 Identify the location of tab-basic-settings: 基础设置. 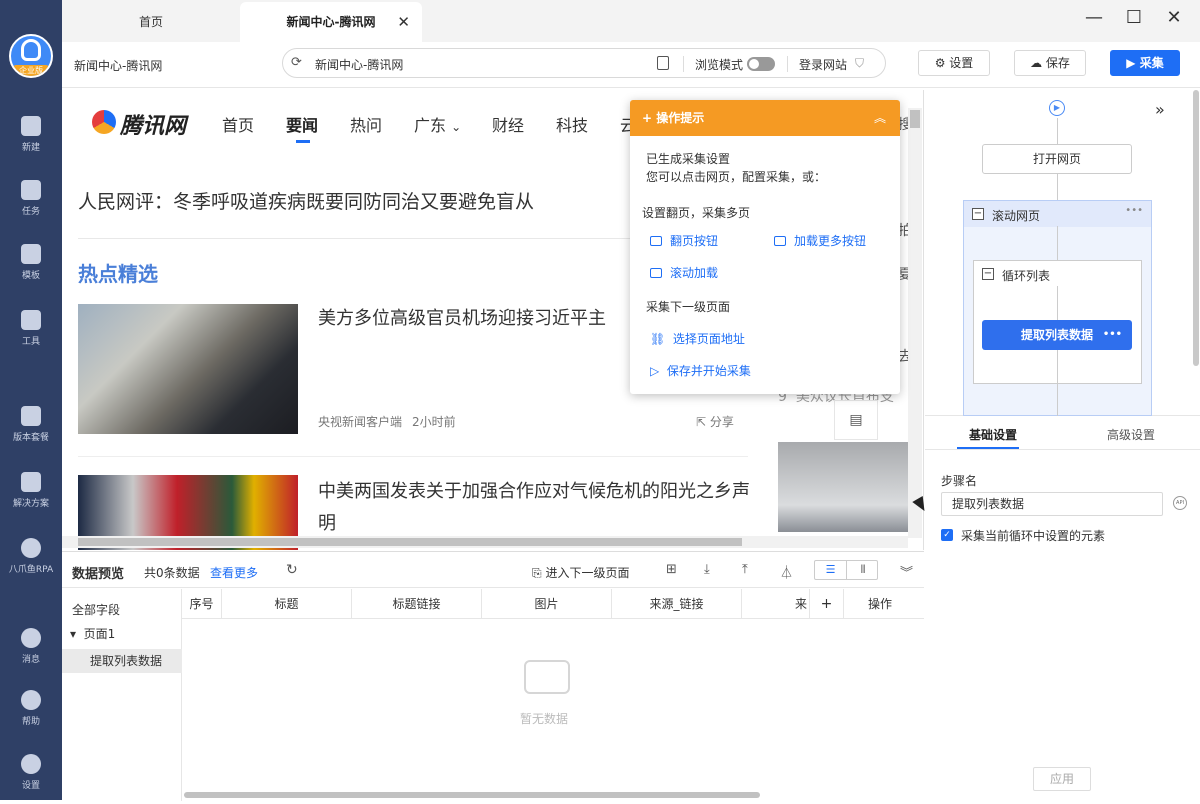
(993, 434).